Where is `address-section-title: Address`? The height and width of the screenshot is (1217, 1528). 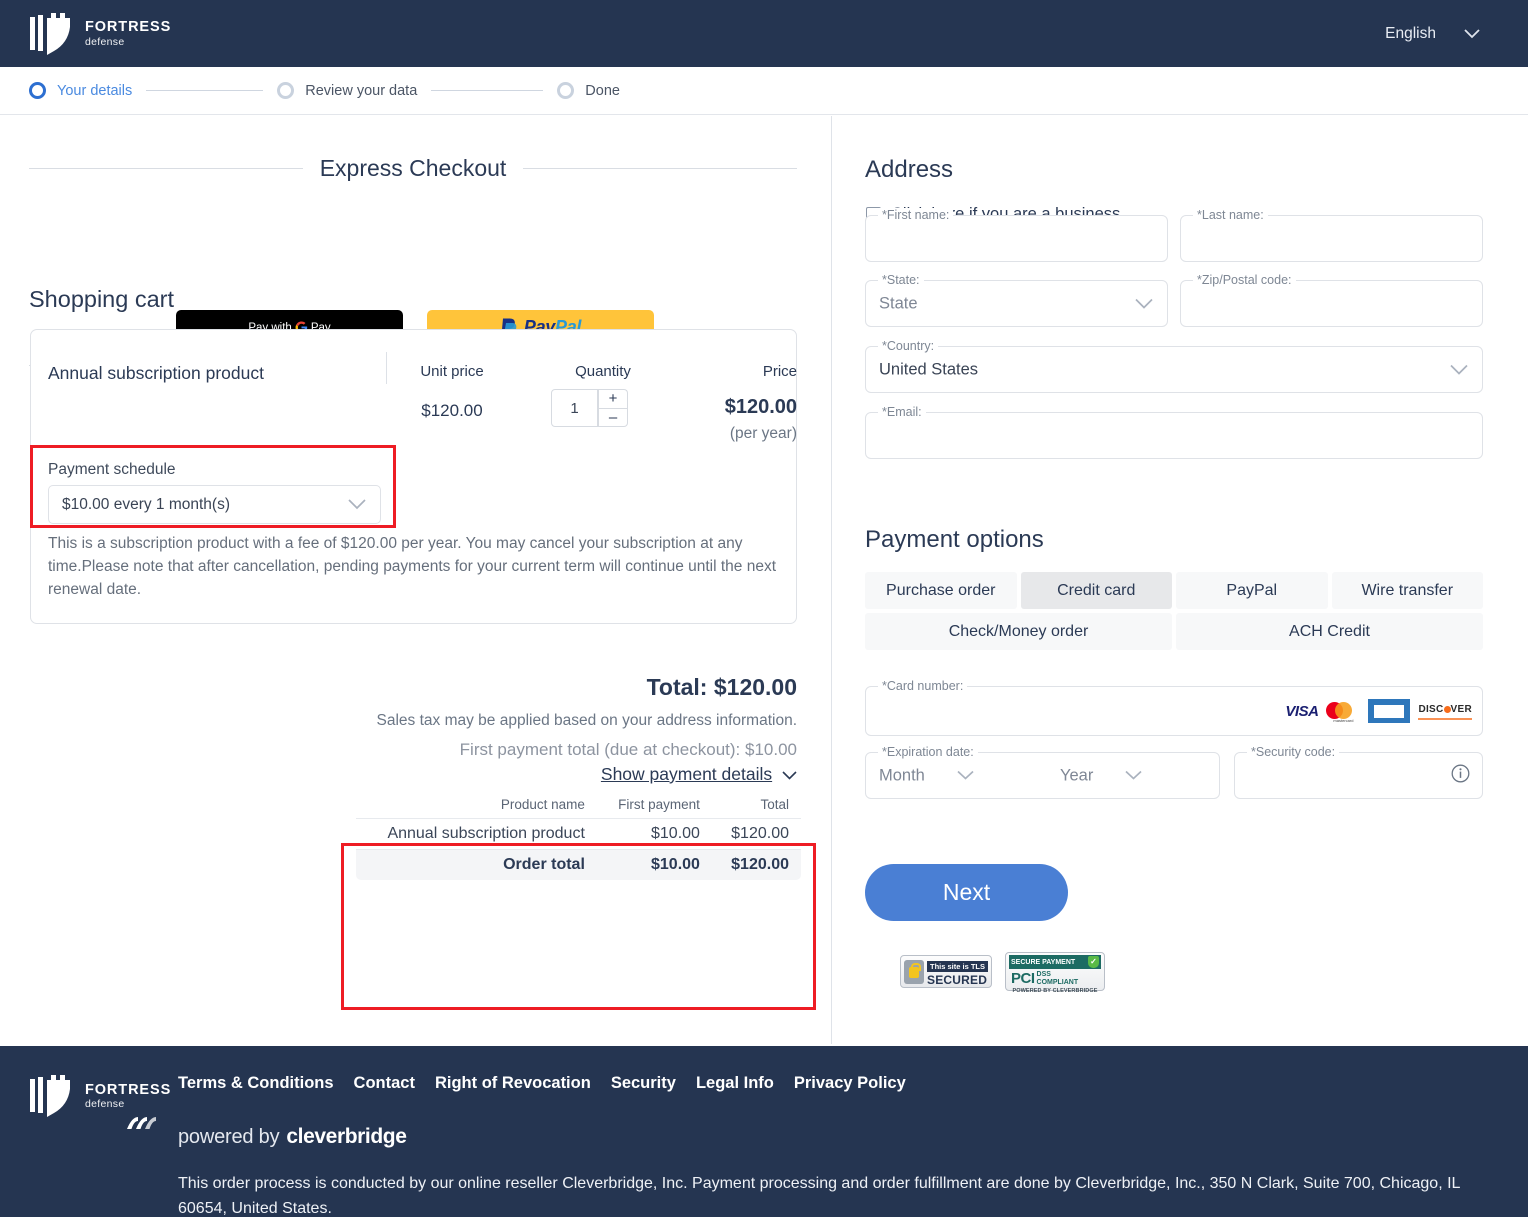
address-section-title: Address is located at coordinates (909, 169).